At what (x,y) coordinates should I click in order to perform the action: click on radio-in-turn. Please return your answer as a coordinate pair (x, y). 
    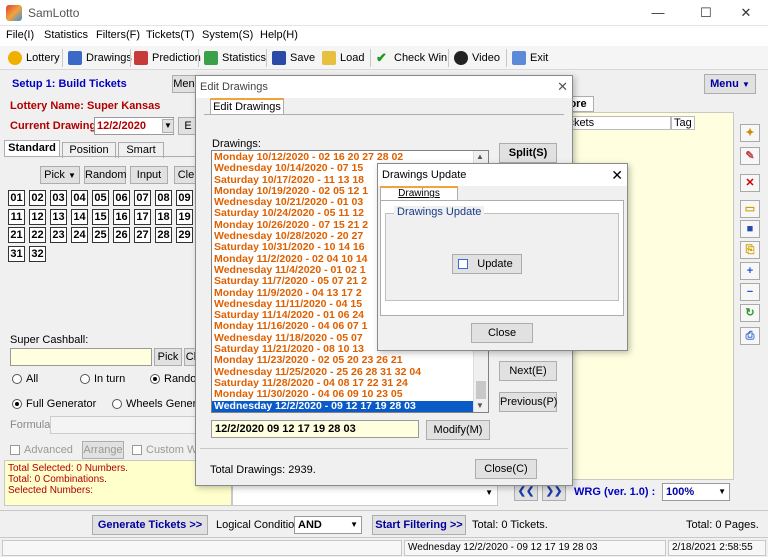
    Looking at the image, I should click on (85, 379).